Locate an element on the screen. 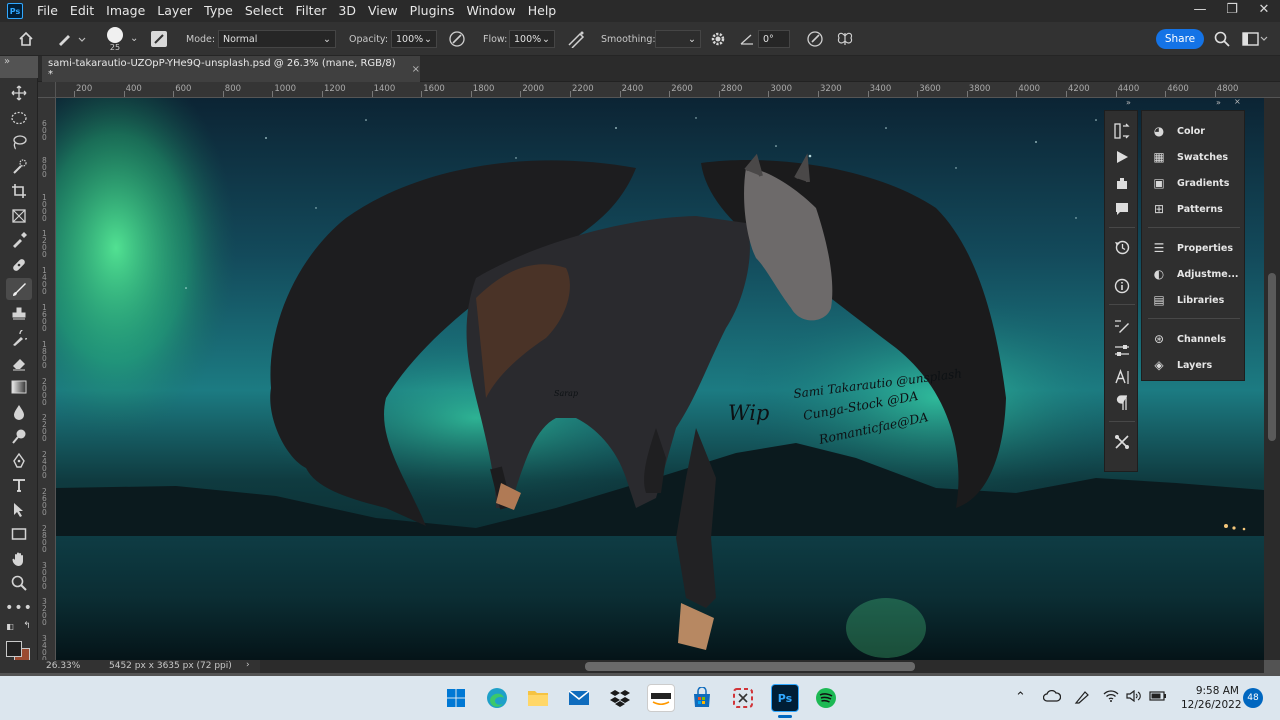  share-button: Share is located at coordinates (1180, 39).